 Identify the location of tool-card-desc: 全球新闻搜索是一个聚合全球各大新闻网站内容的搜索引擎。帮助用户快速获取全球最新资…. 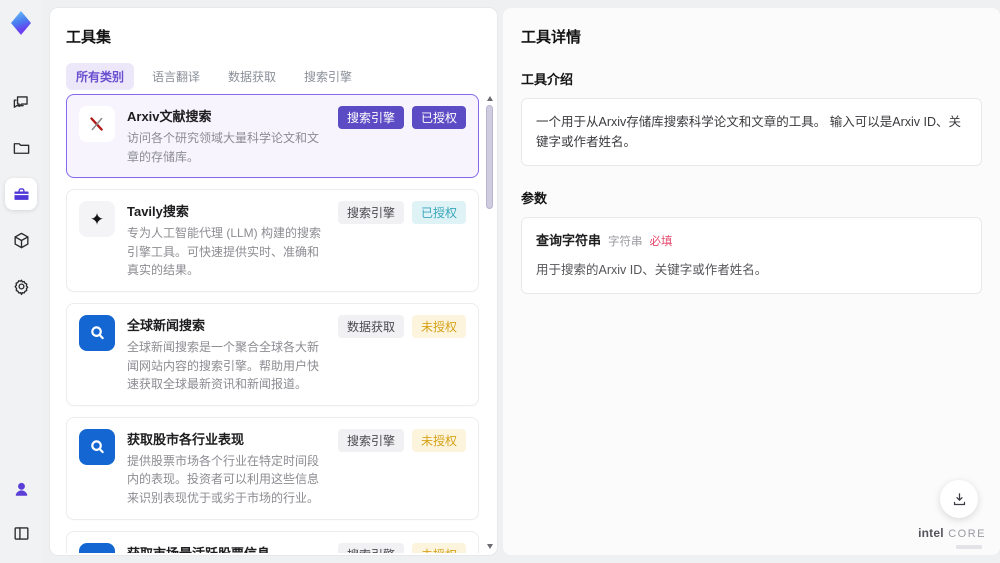
(223, 365).